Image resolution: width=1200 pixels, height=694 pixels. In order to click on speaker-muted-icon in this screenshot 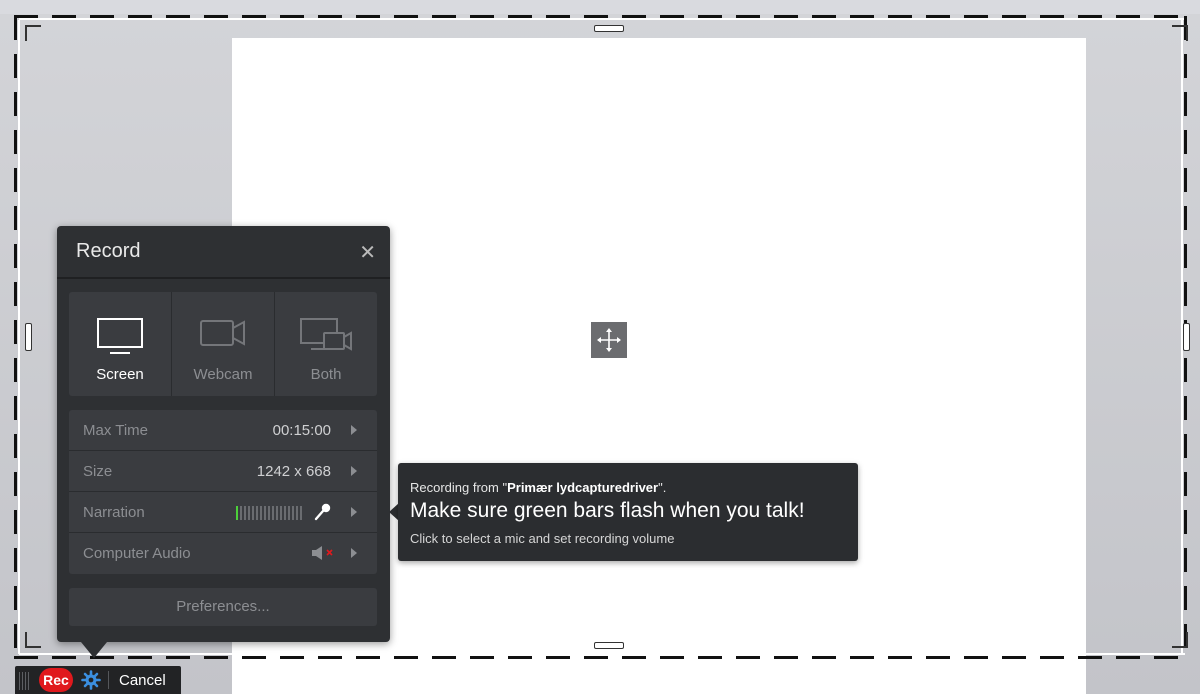, I will do `click(322, 553)`.